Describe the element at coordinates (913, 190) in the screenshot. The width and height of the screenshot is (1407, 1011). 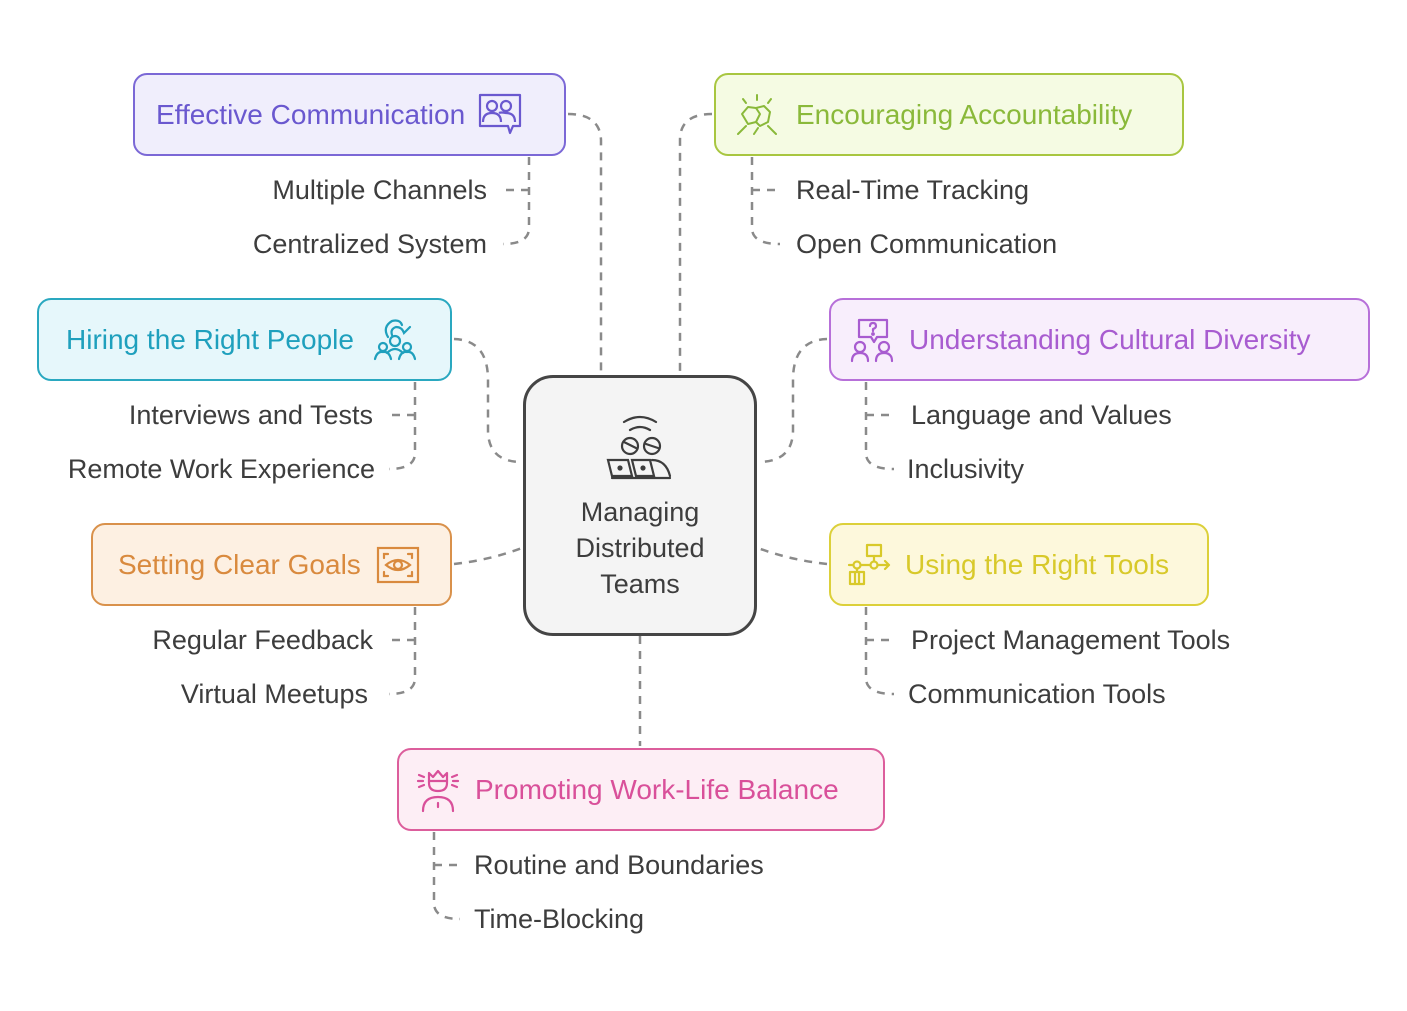
I see `sub-item-real-time-tracking: Real-Time Tracking` at that location.